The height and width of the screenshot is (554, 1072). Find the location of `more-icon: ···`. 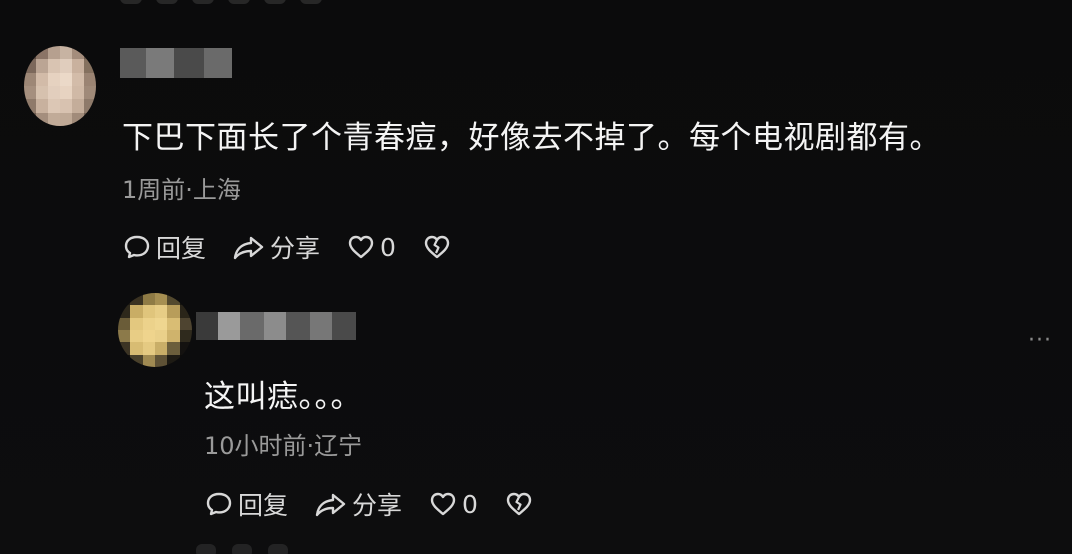

more-icon: ··· is located at coordinates (1040, 340).